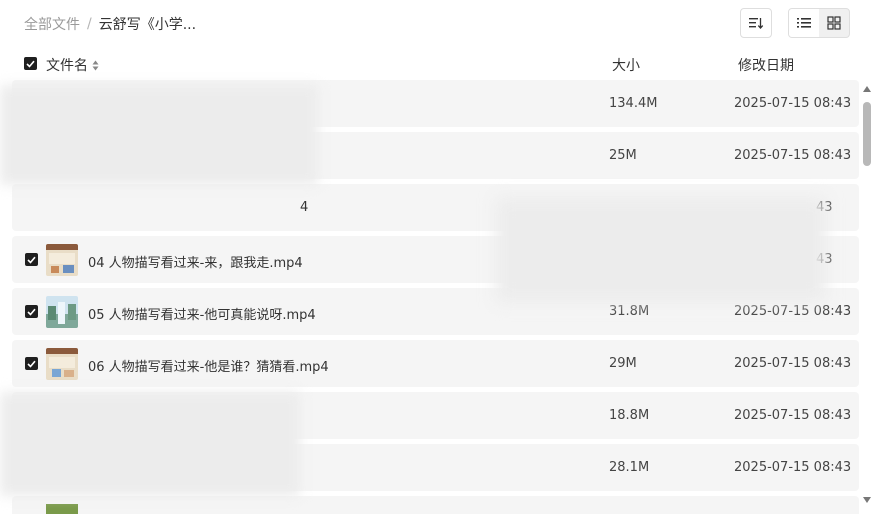 This screenshot has width=874, height=514. What do you see at coordinates (62, 312) in the screenshot?
I see `waterfall-thumbnail` at bounding box center [62, 312].